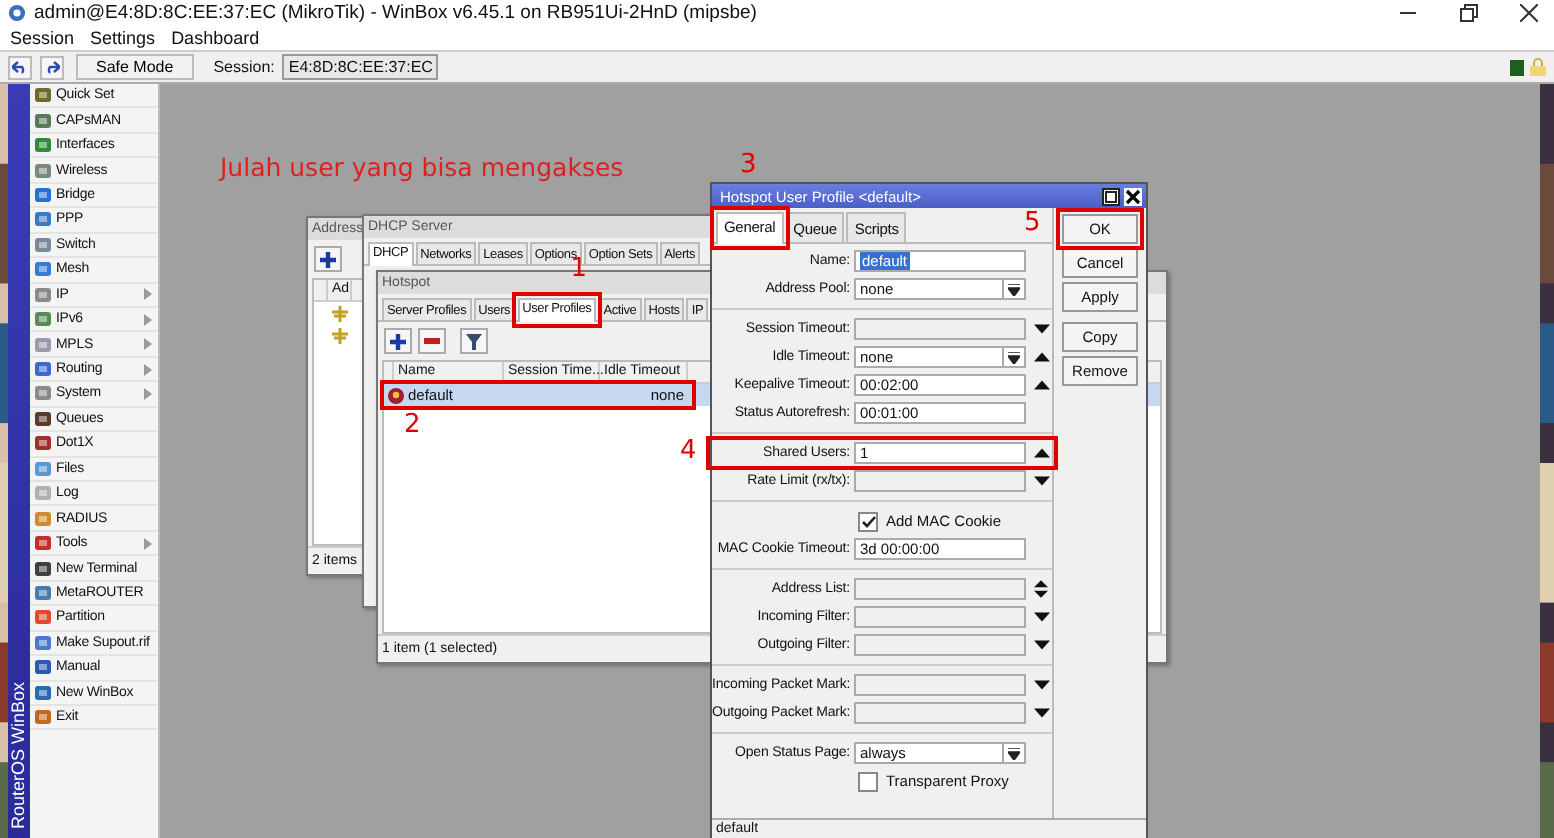 The width and height of the screenshot is (1554, 838). I want to click on close-button, so click(1133, 196).